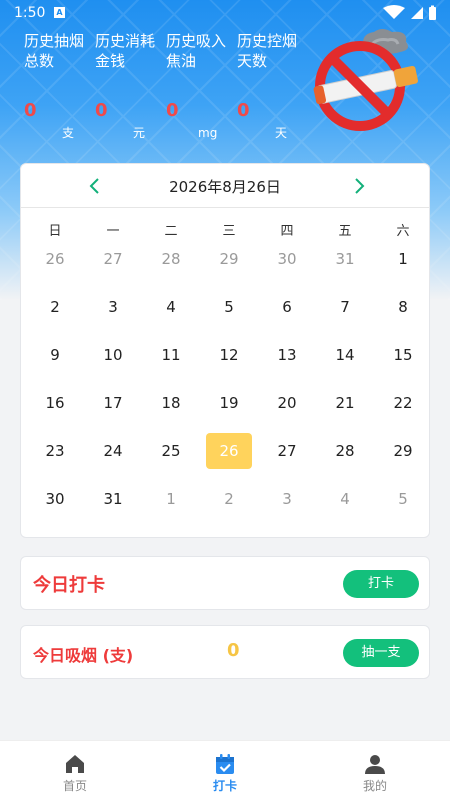  I want to click on stat-label: 历史消耗金钱, so click(125, 51).